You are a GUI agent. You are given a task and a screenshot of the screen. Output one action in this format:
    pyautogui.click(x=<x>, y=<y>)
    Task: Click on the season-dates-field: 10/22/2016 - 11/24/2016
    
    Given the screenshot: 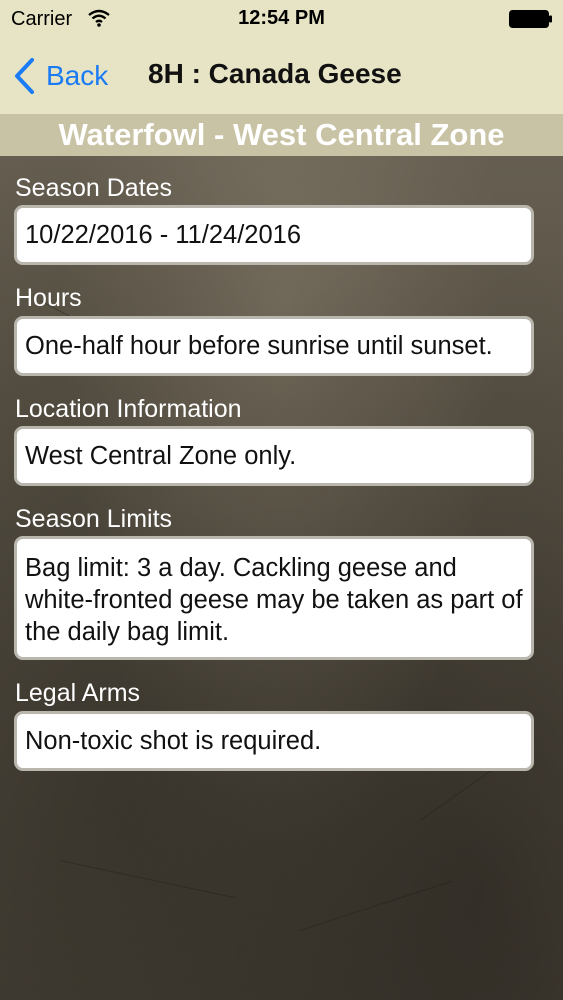 What is the action you would take?
    pyautogui.click(x=274, y=235)
    